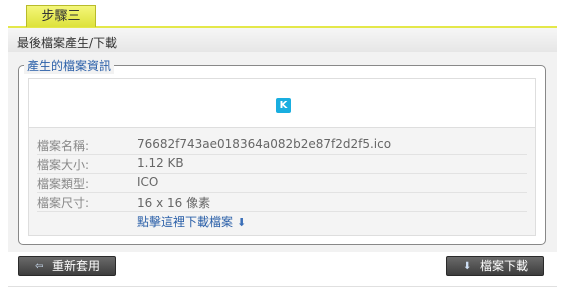 Image resolution: width=565 pixels, height=303 pixels. I want to click on file-download-button: ⬇ 檔案下載, so click(495, 266).